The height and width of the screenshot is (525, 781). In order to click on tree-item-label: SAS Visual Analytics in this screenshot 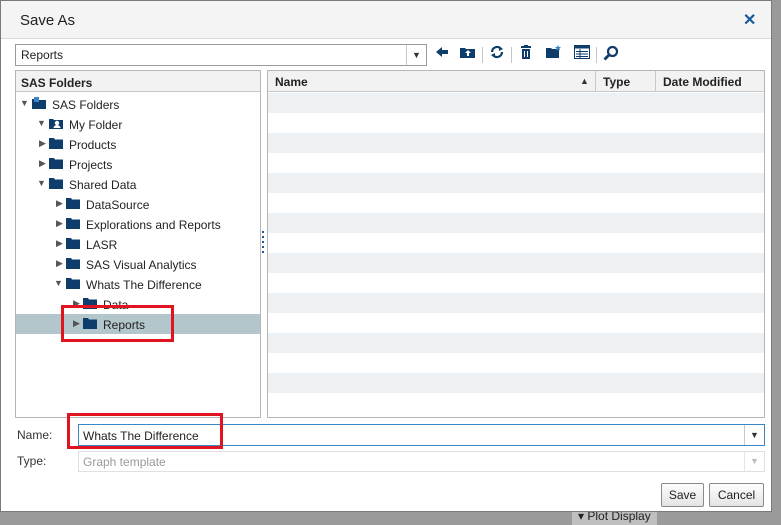, I will do `click(141, 265)`.